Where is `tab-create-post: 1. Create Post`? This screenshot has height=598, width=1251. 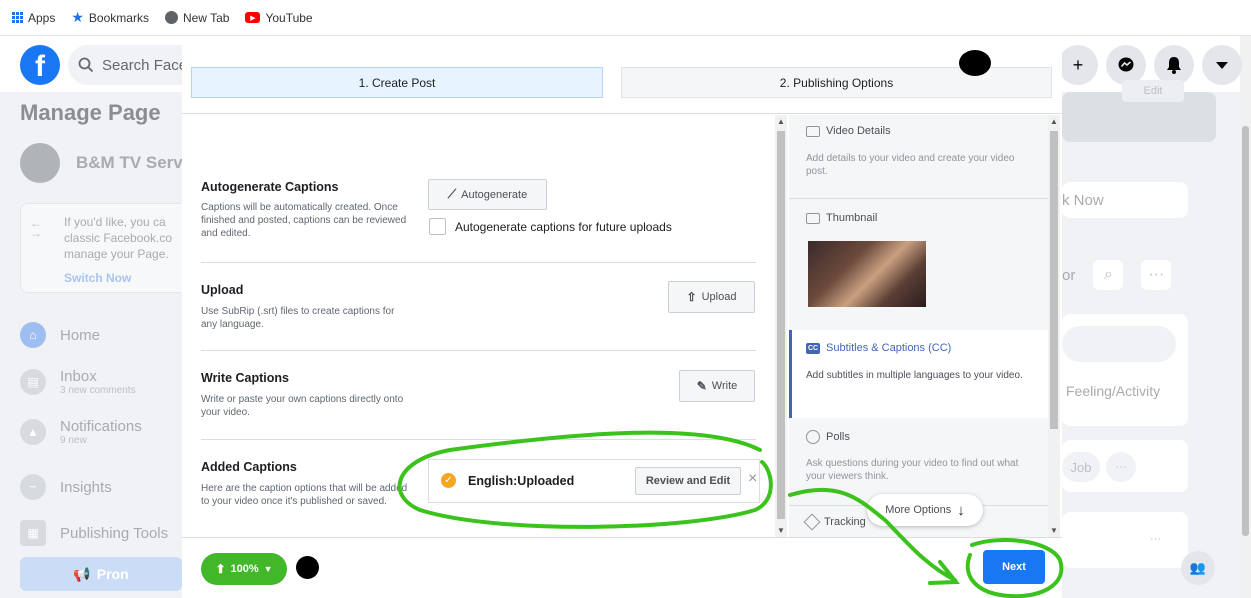
tab-create-post: 1. Create Post is located at coordinates (397, 82).